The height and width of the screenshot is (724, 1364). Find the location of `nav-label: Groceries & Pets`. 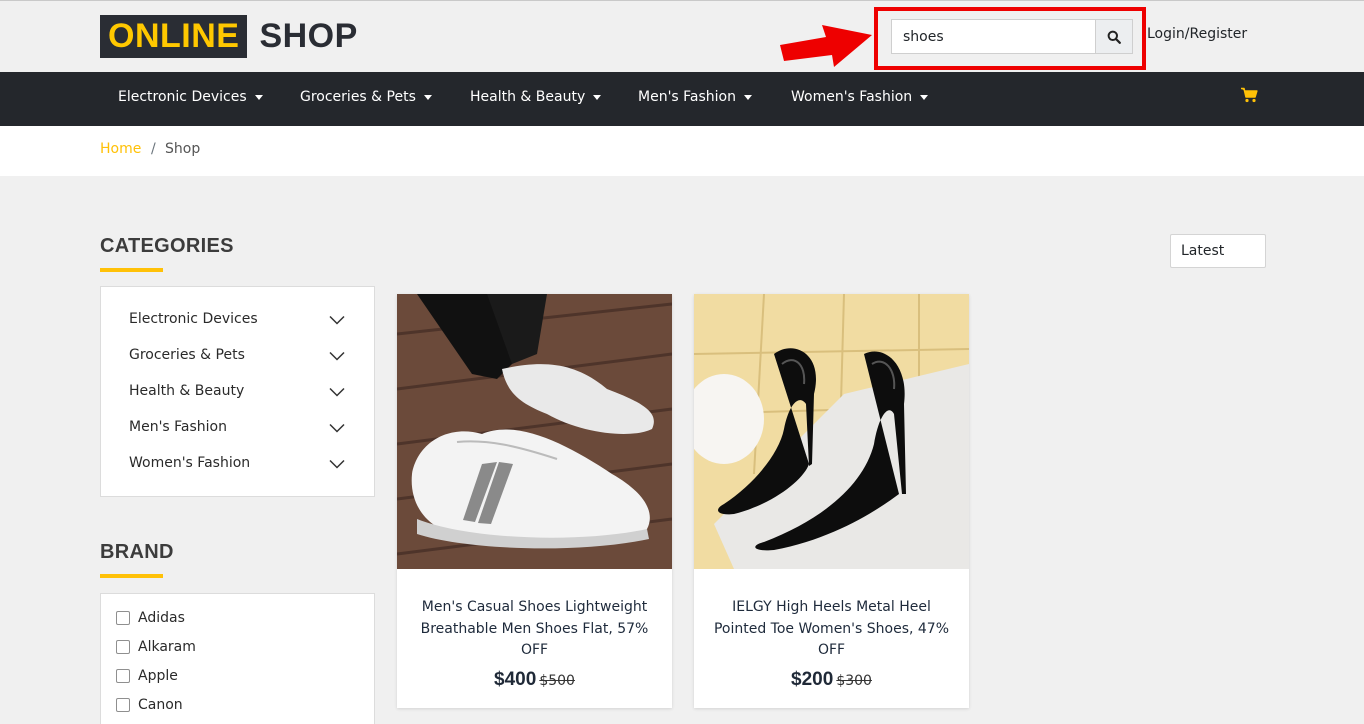

nav-label: Groceries & Pets is located at coordinates (358, 97).